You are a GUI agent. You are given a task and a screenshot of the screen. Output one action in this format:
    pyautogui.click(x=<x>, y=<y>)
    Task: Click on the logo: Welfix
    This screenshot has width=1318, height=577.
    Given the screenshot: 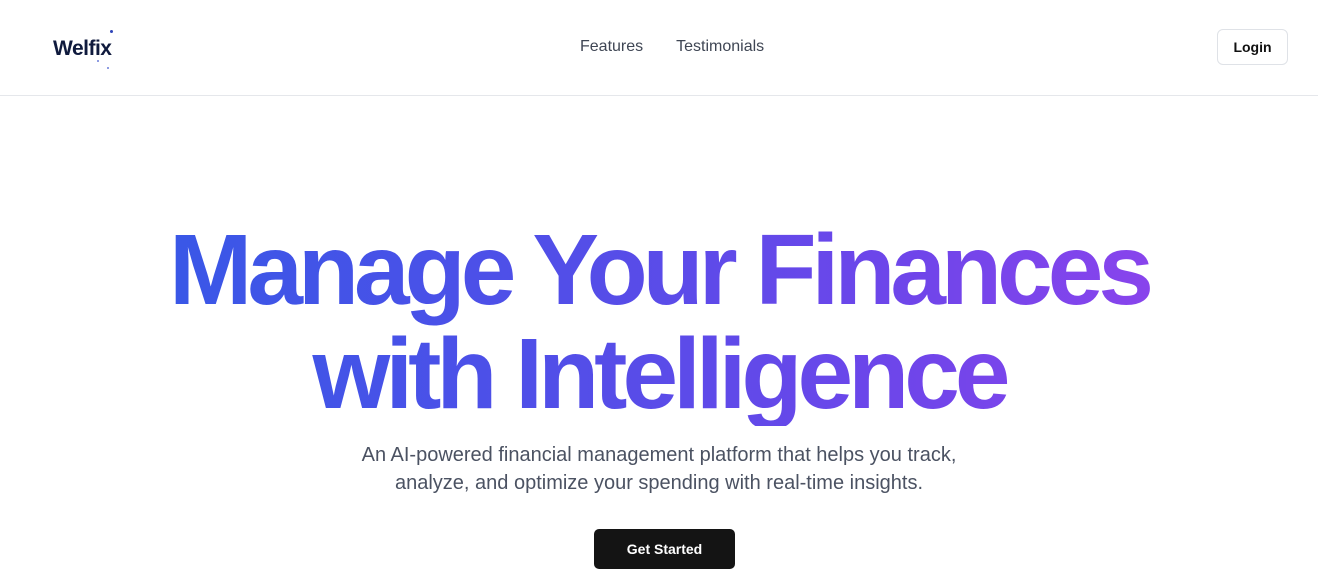 What is the action you would take?
    pyautogui.click(x=93, y=49)
    